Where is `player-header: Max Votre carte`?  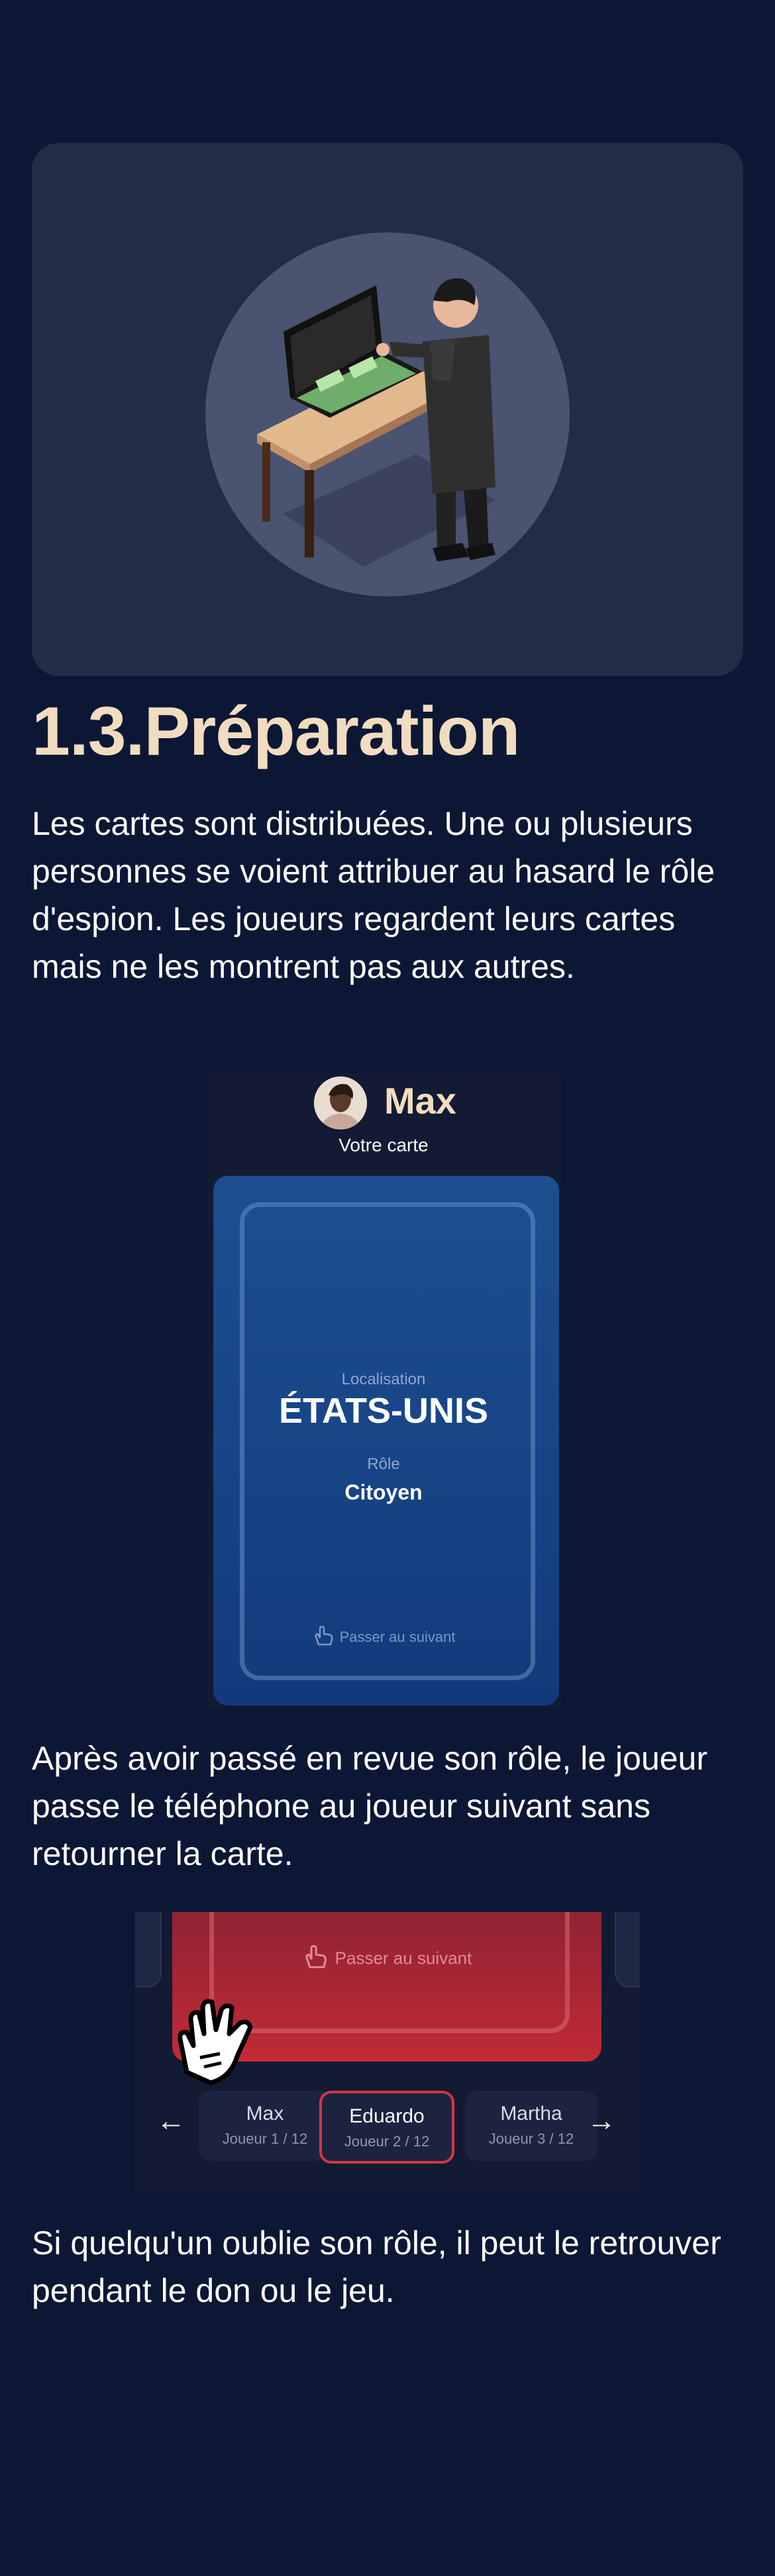 player-header: Max Votre carte is located at coordinates (383, 1122).